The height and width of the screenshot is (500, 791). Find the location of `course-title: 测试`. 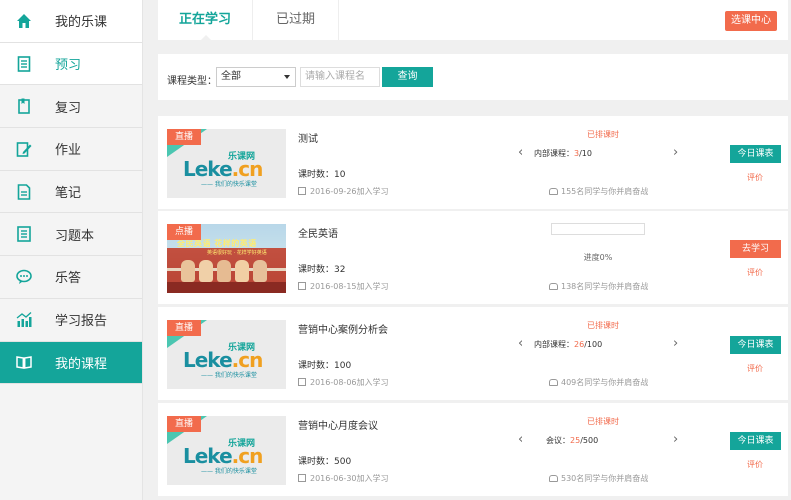

course-title: 测试 is located at coordinates (308, 137).